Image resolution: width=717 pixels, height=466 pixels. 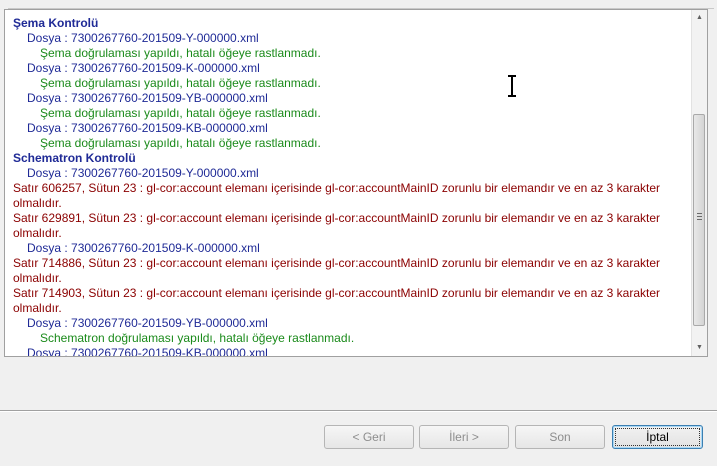 I want to click on chevron-up-icon: ▲, so click(x=699, y=18).